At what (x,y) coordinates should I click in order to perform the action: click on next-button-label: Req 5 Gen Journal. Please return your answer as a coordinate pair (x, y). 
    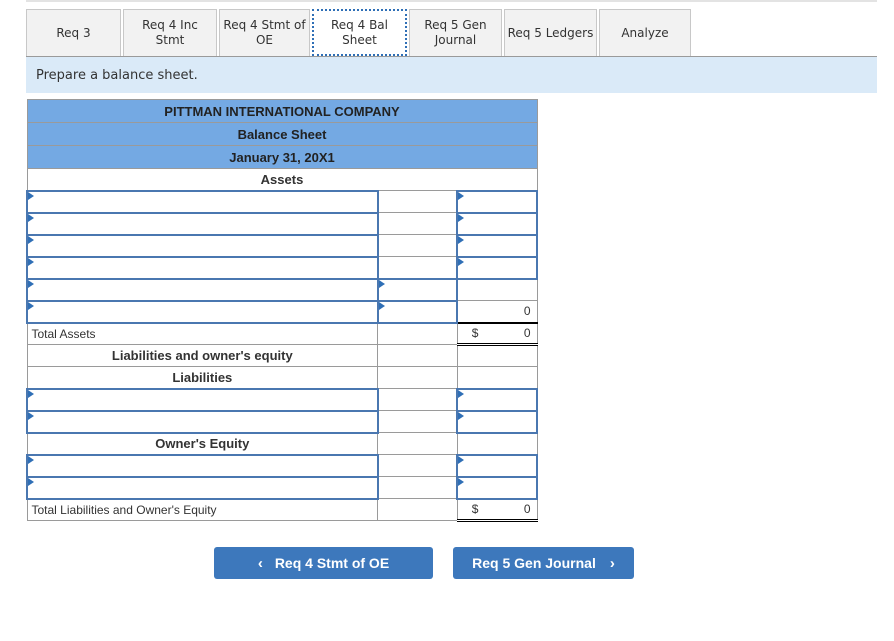
    Looking at the image, I should click on (534, 563).